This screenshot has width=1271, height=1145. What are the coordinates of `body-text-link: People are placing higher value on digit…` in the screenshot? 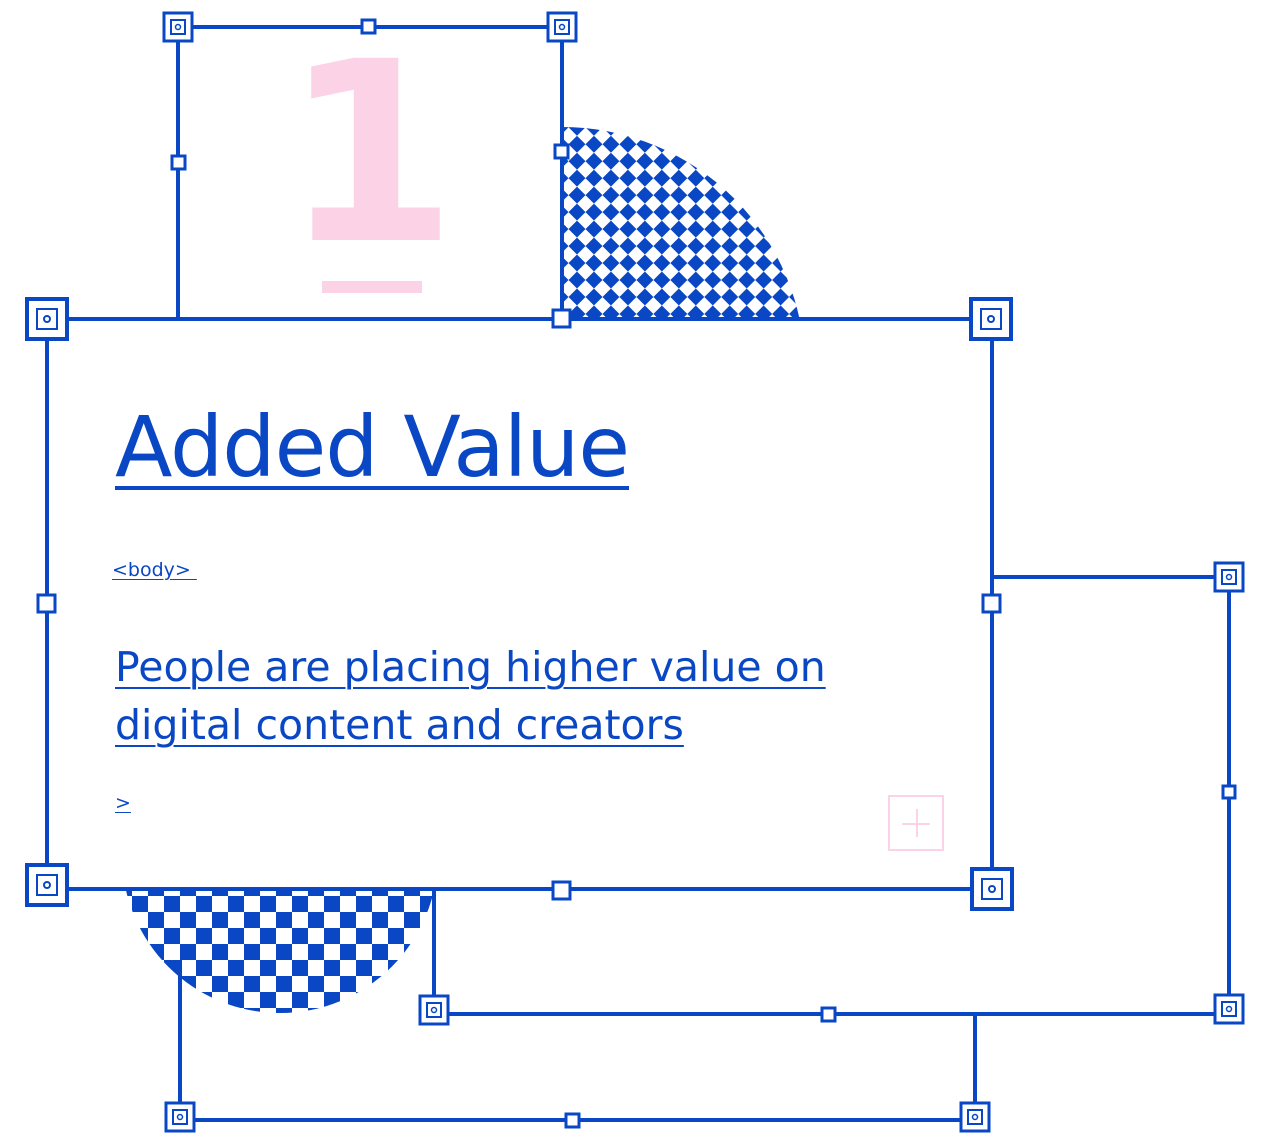 It's located at (515, 696).